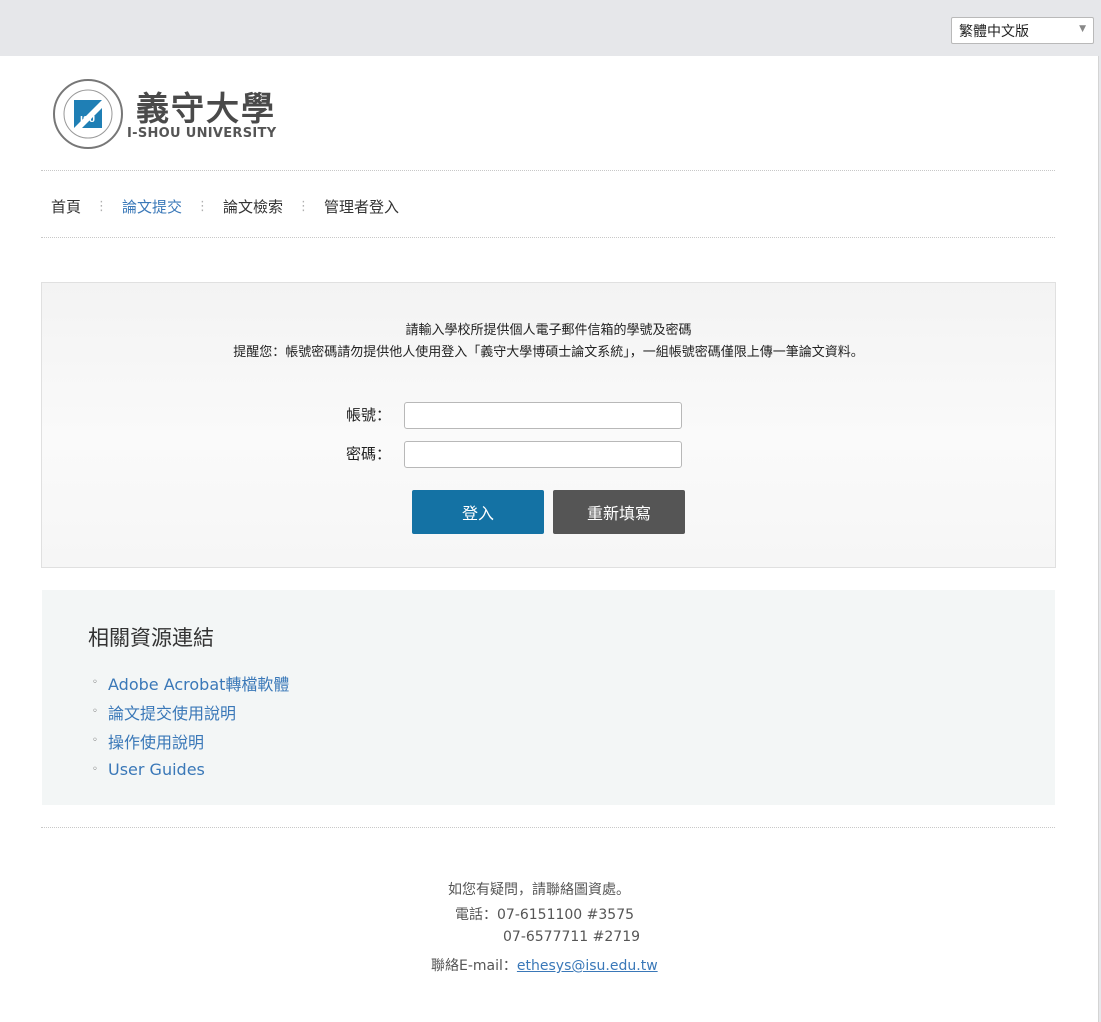  Describe the element at coordinates (202, 133) in the screenshot. I see `logo-english-name: I-SHOU UNIVERSITY` at that location.